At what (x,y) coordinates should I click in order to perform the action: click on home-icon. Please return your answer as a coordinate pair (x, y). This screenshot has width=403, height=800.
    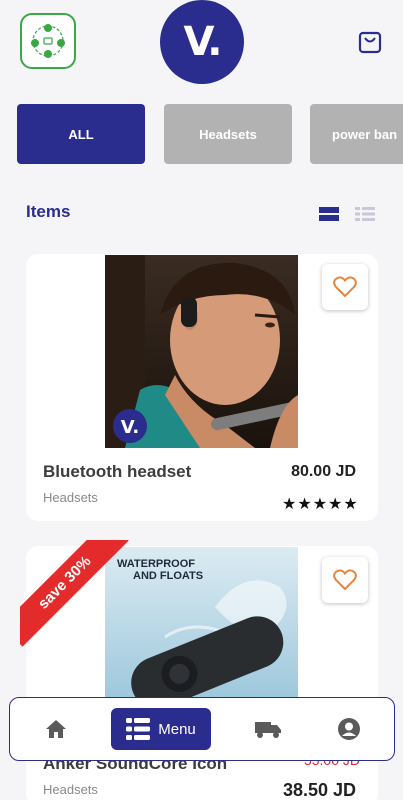
    Looking at the image, I should click on (56, 729).